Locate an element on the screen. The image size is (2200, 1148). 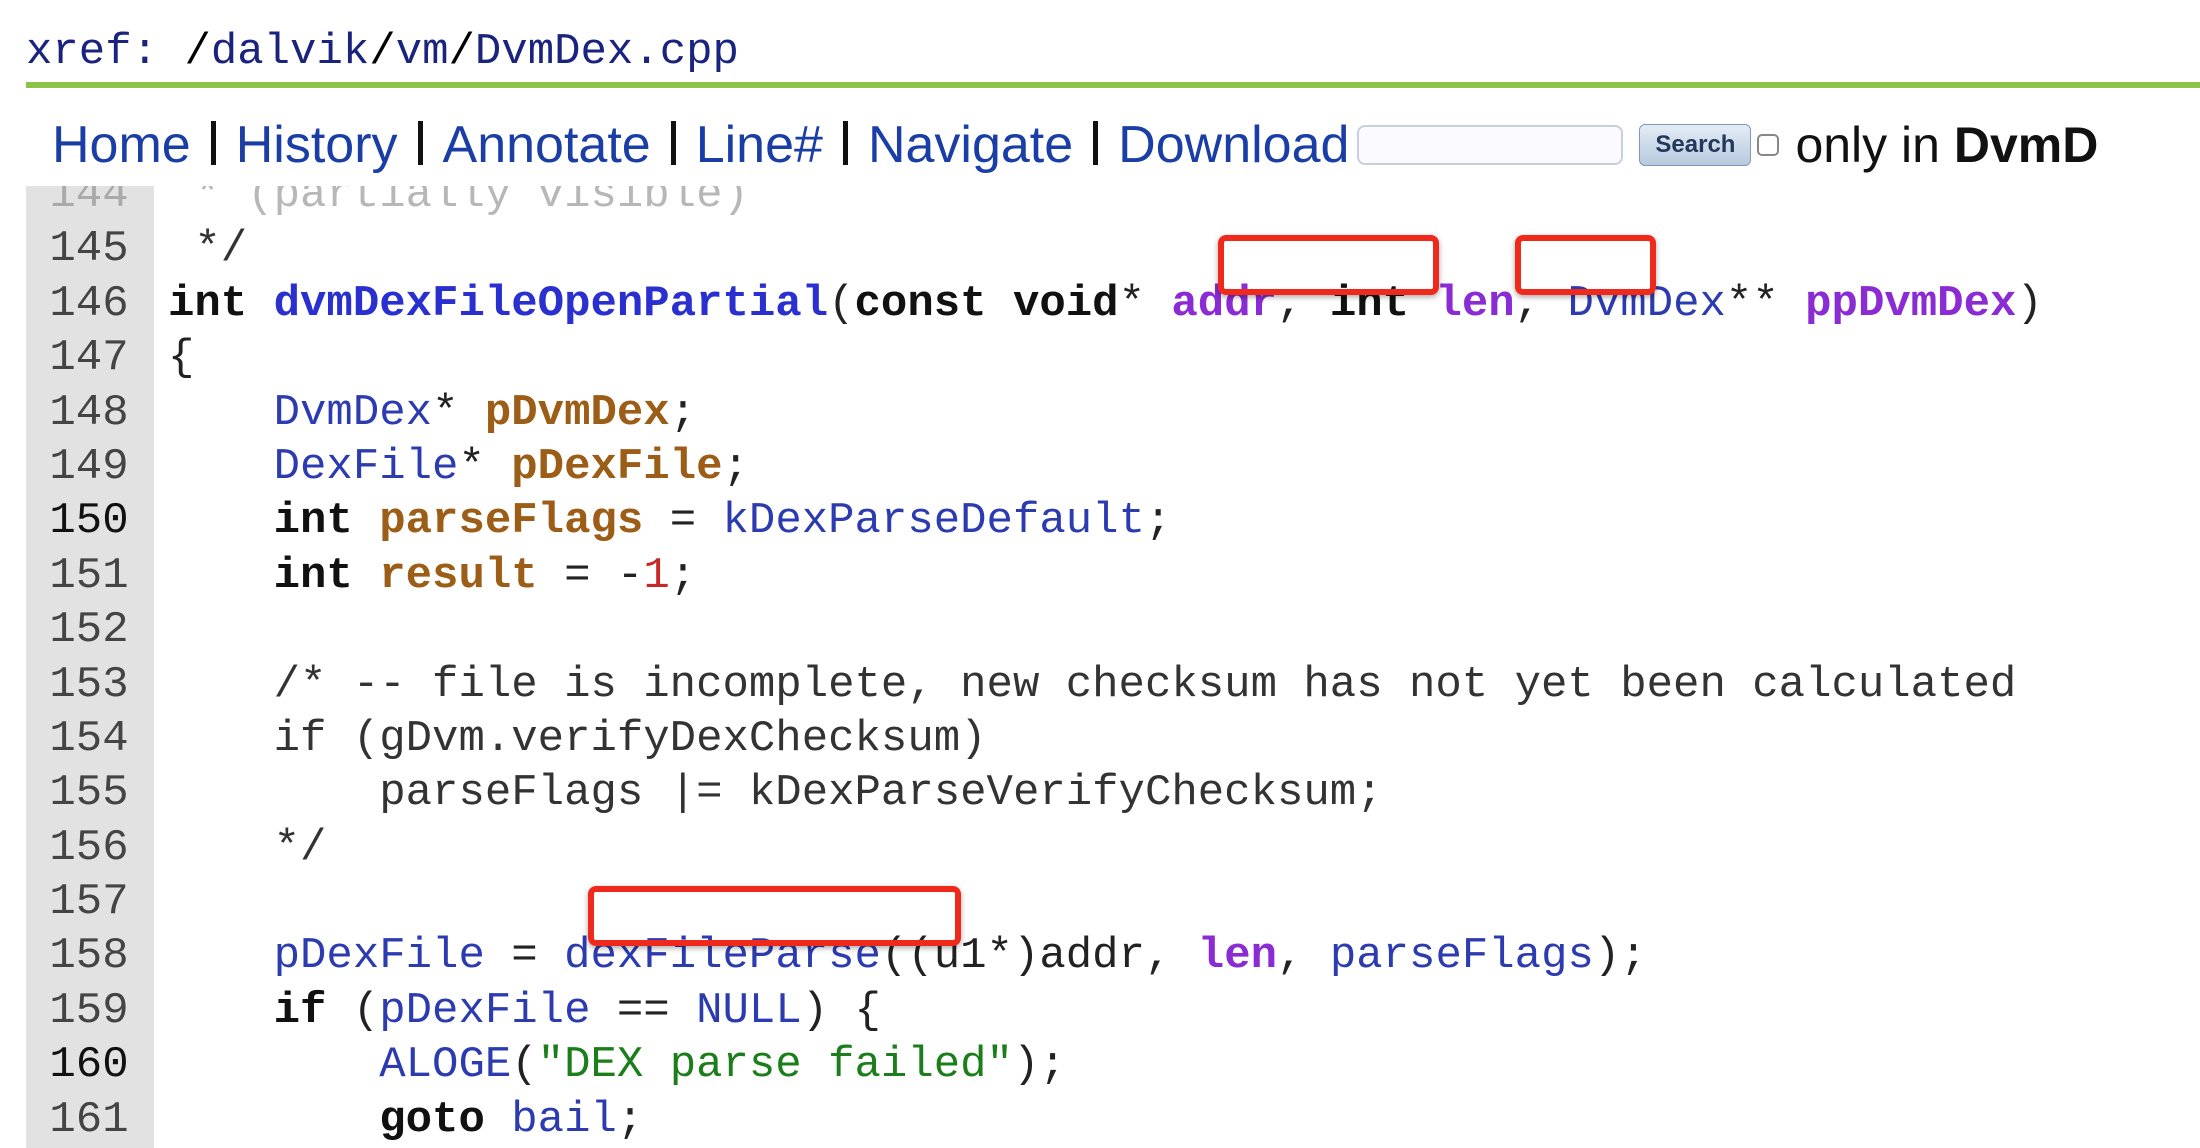
code-text: DexFile* pDexFile; is located at coordinates (458, 467).